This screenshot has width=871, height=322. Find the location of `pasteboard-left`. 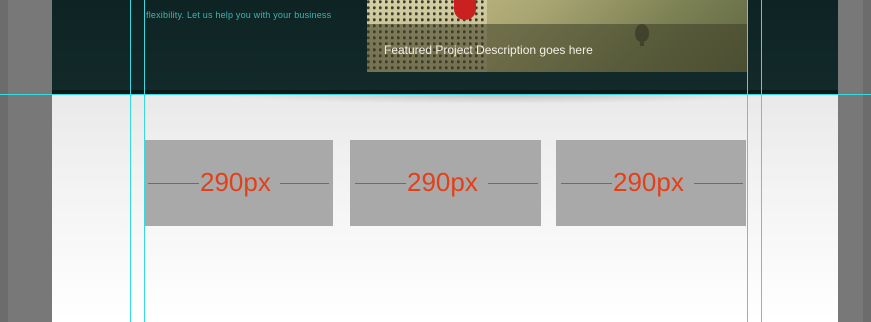

pasteboard-left is located at coordinates (26, 161).